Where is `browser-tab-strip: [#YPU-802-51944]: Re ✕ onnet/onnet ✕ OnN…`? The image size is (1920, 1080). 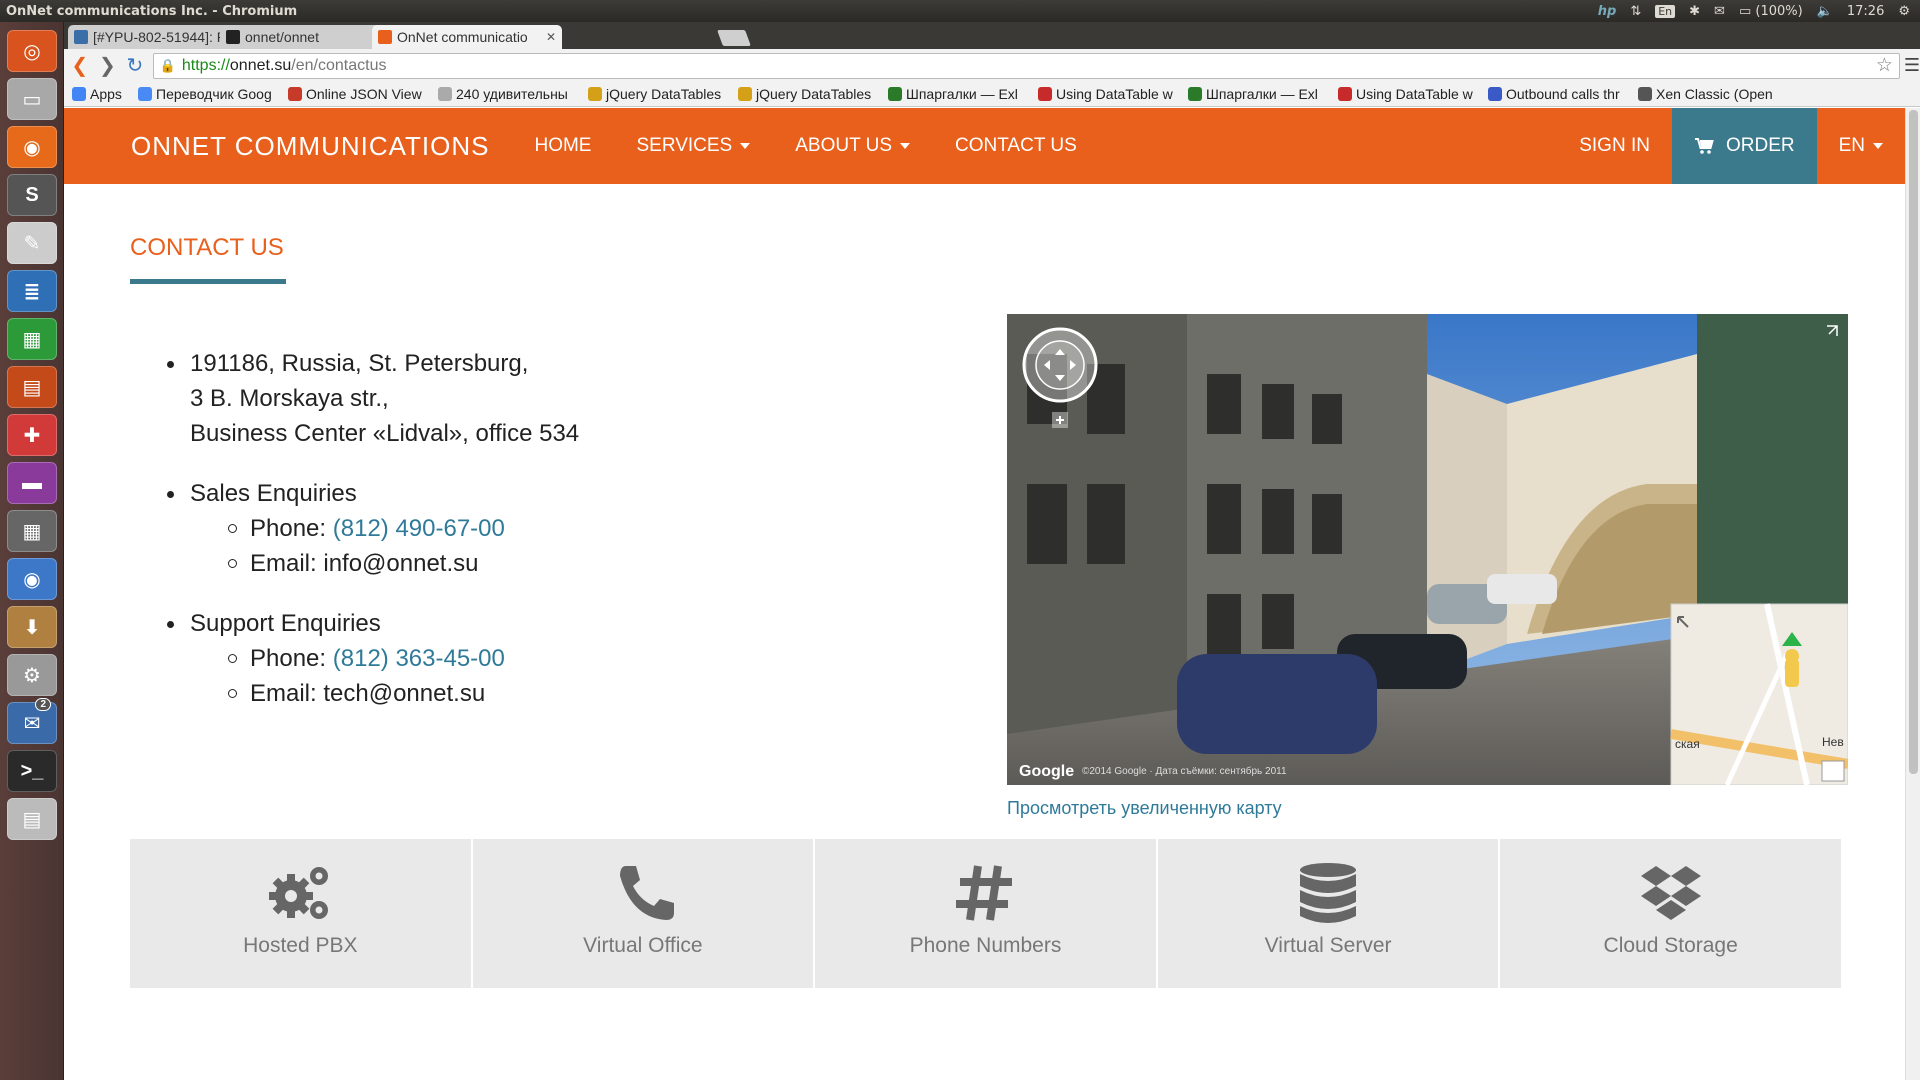 browser-tab-strip: [#YPU-802-51944]: Re ✕ onnet/onnet ✕ OnN… is located at coordinates (992, 35).